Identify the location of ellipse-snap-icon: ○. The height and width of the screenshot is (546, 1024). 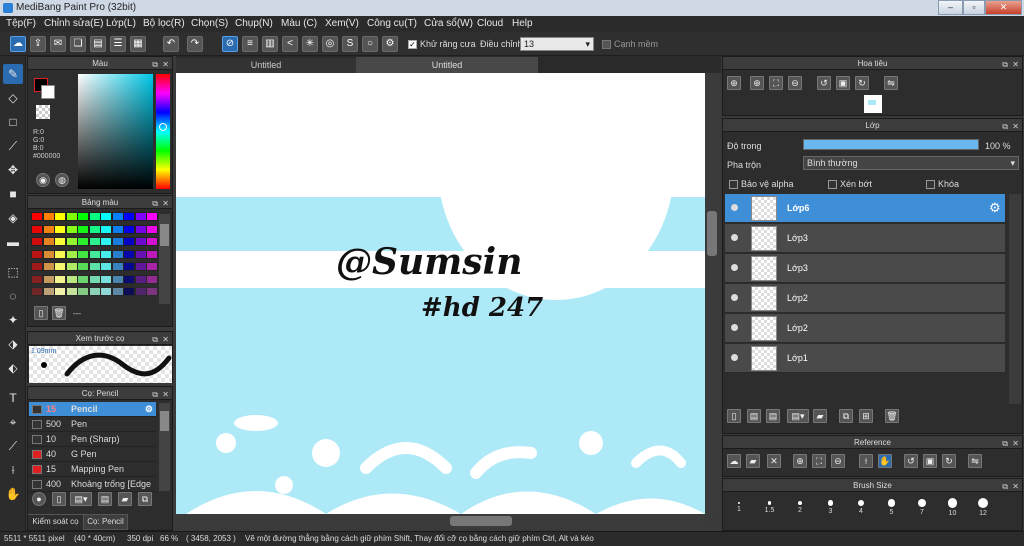
(370, 44).